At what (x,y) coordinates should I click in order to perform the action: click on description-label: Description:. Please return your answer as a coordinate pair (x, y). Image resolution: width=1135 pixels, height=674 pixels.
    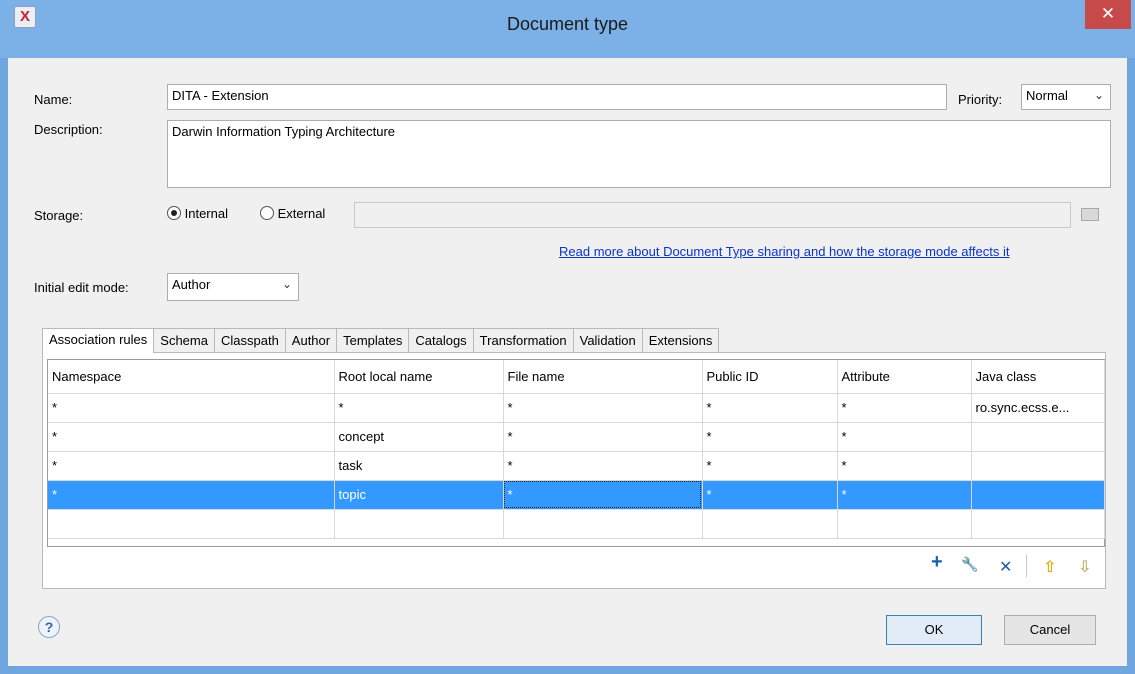
    Looking at the image, I should click on (68, 129).